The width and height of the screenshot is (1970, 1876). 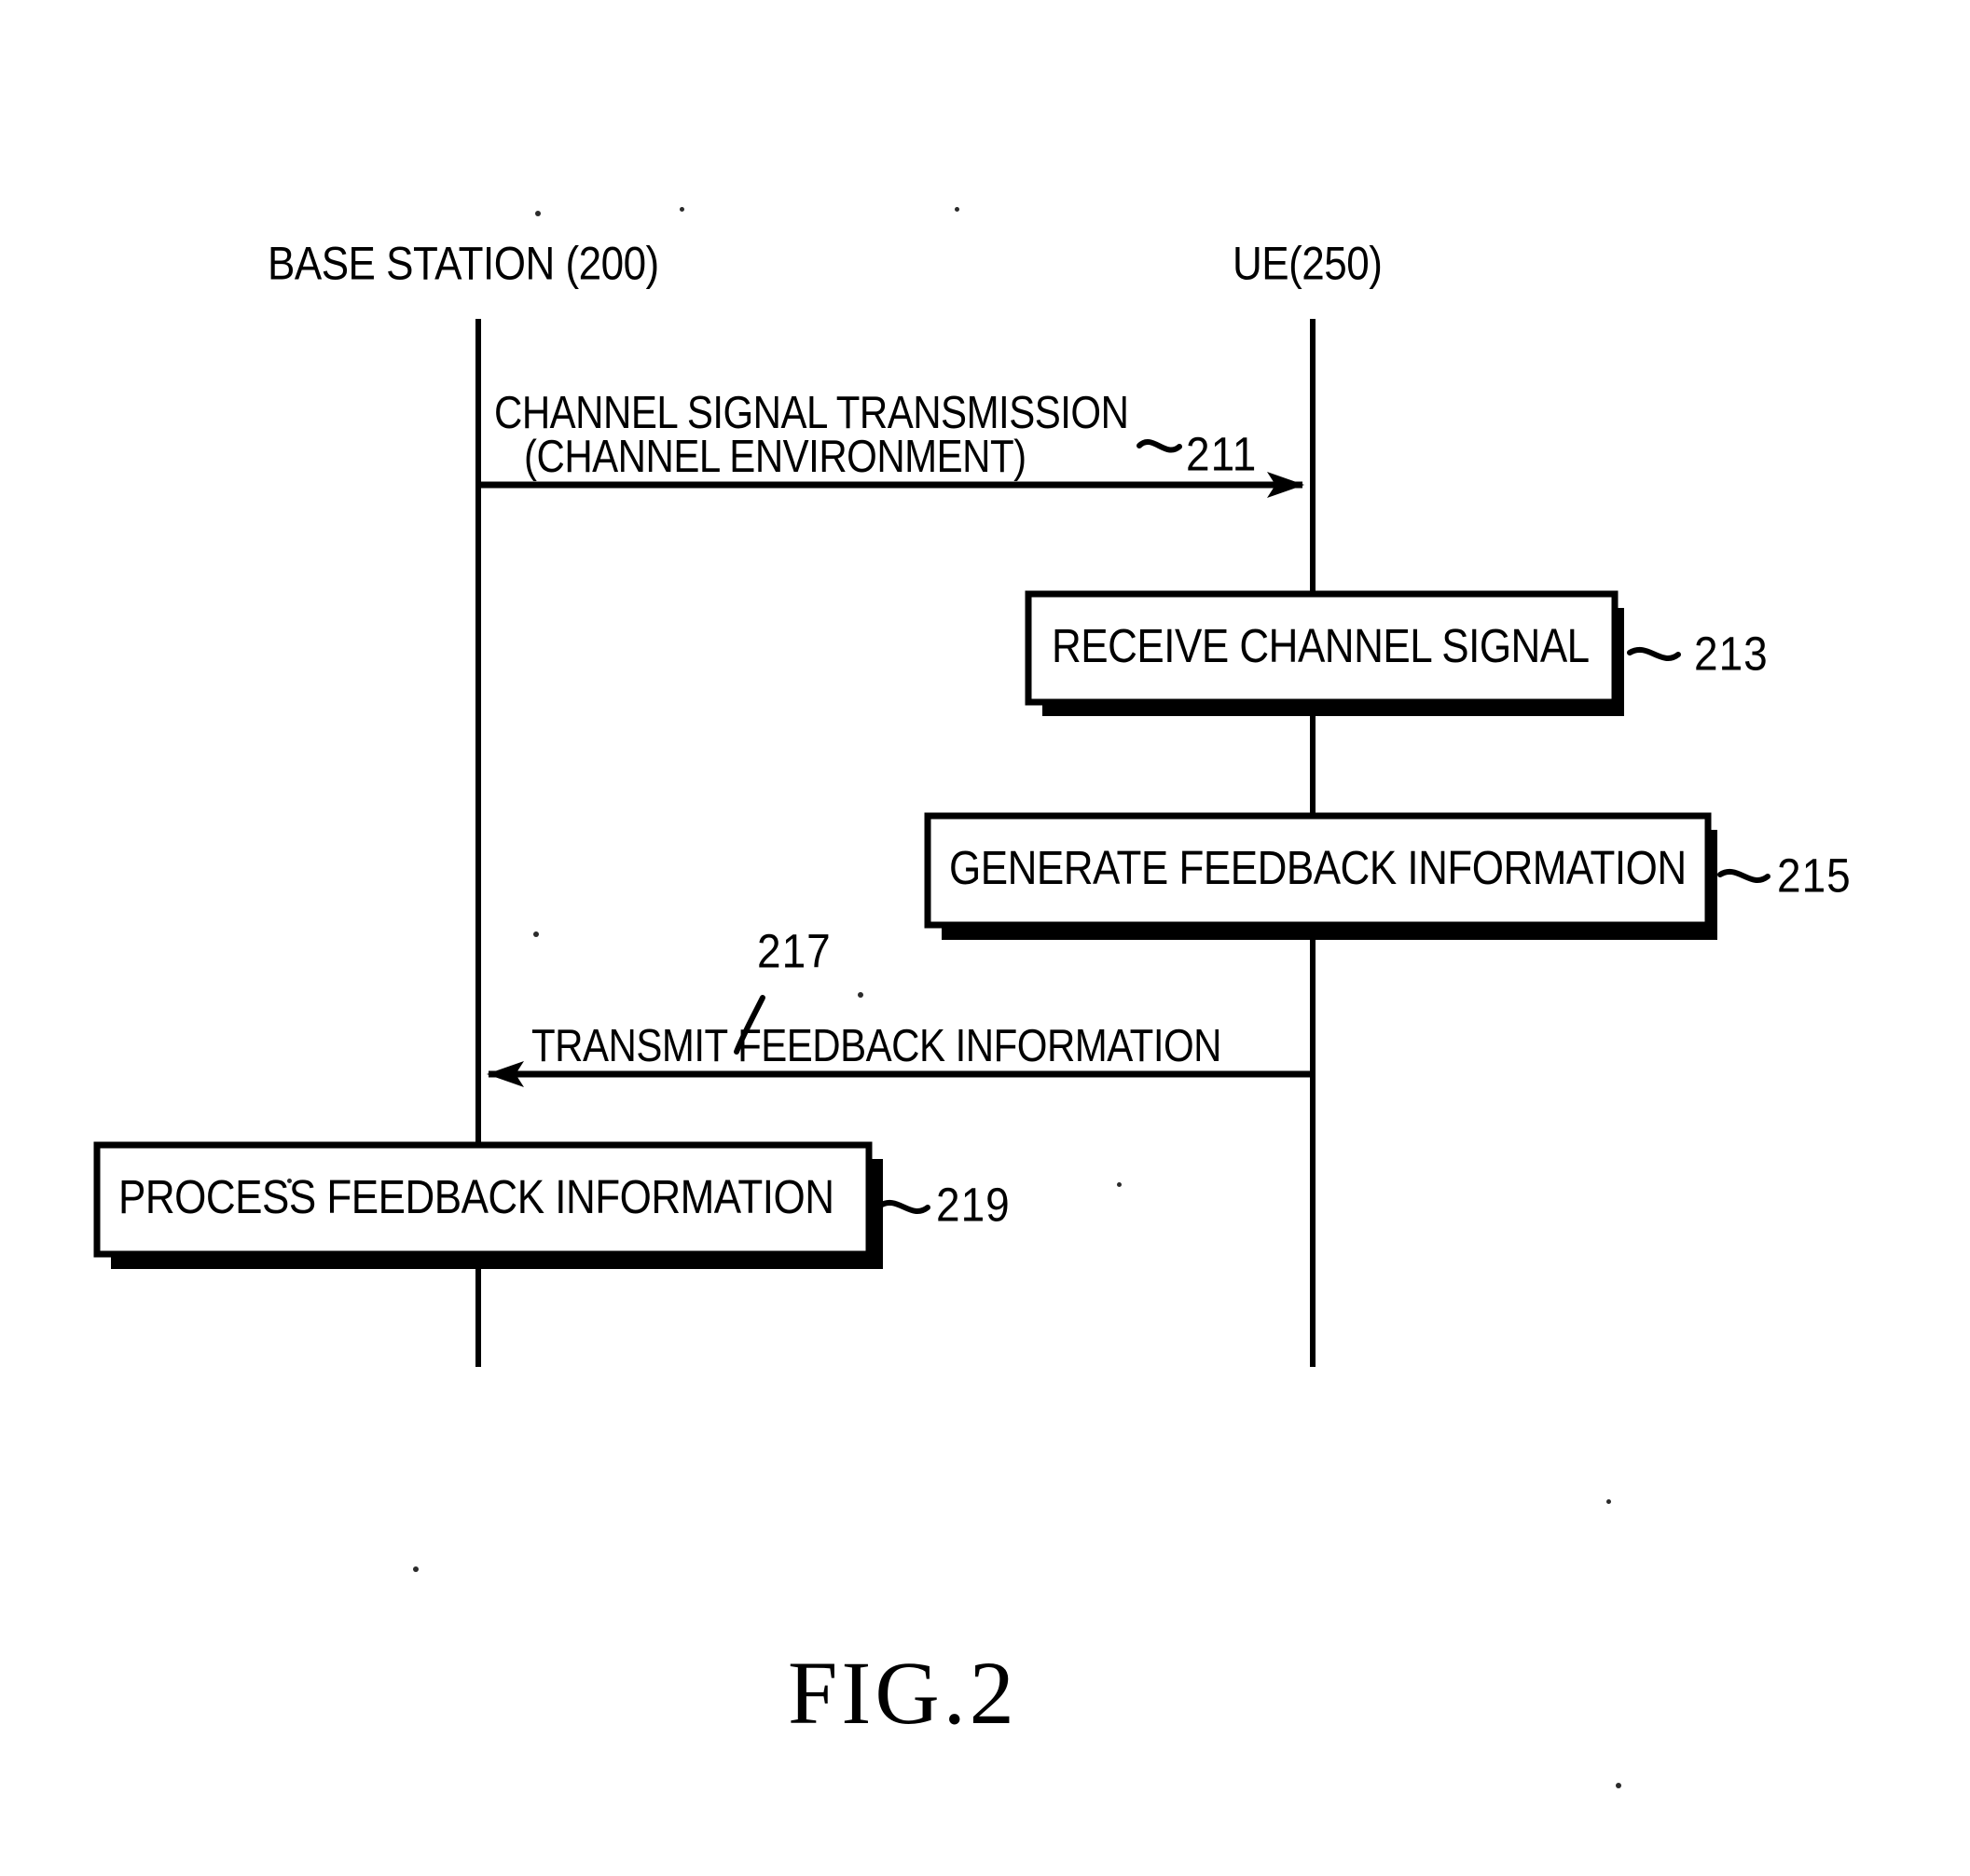 What do you see at coordinates (1321, 647) in the screenshot?
I see `step-label-213: RECEIVE CHANNEL SIGNAL` at bounding box center [1321, 647].